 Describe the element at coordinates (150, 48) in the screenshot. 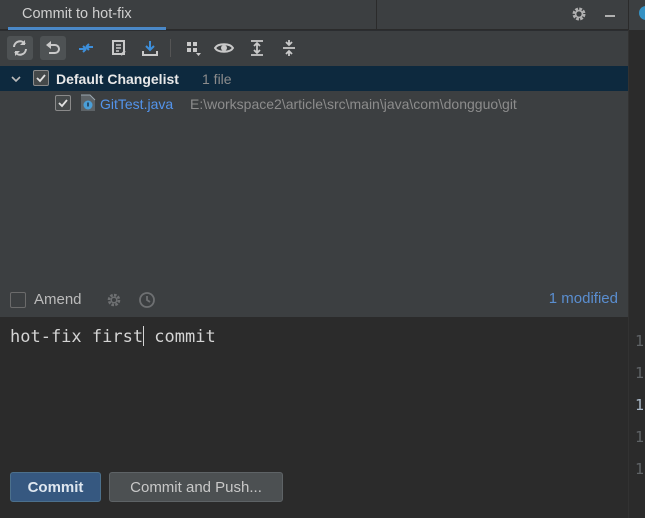

I see `shelve-icon` at that location.